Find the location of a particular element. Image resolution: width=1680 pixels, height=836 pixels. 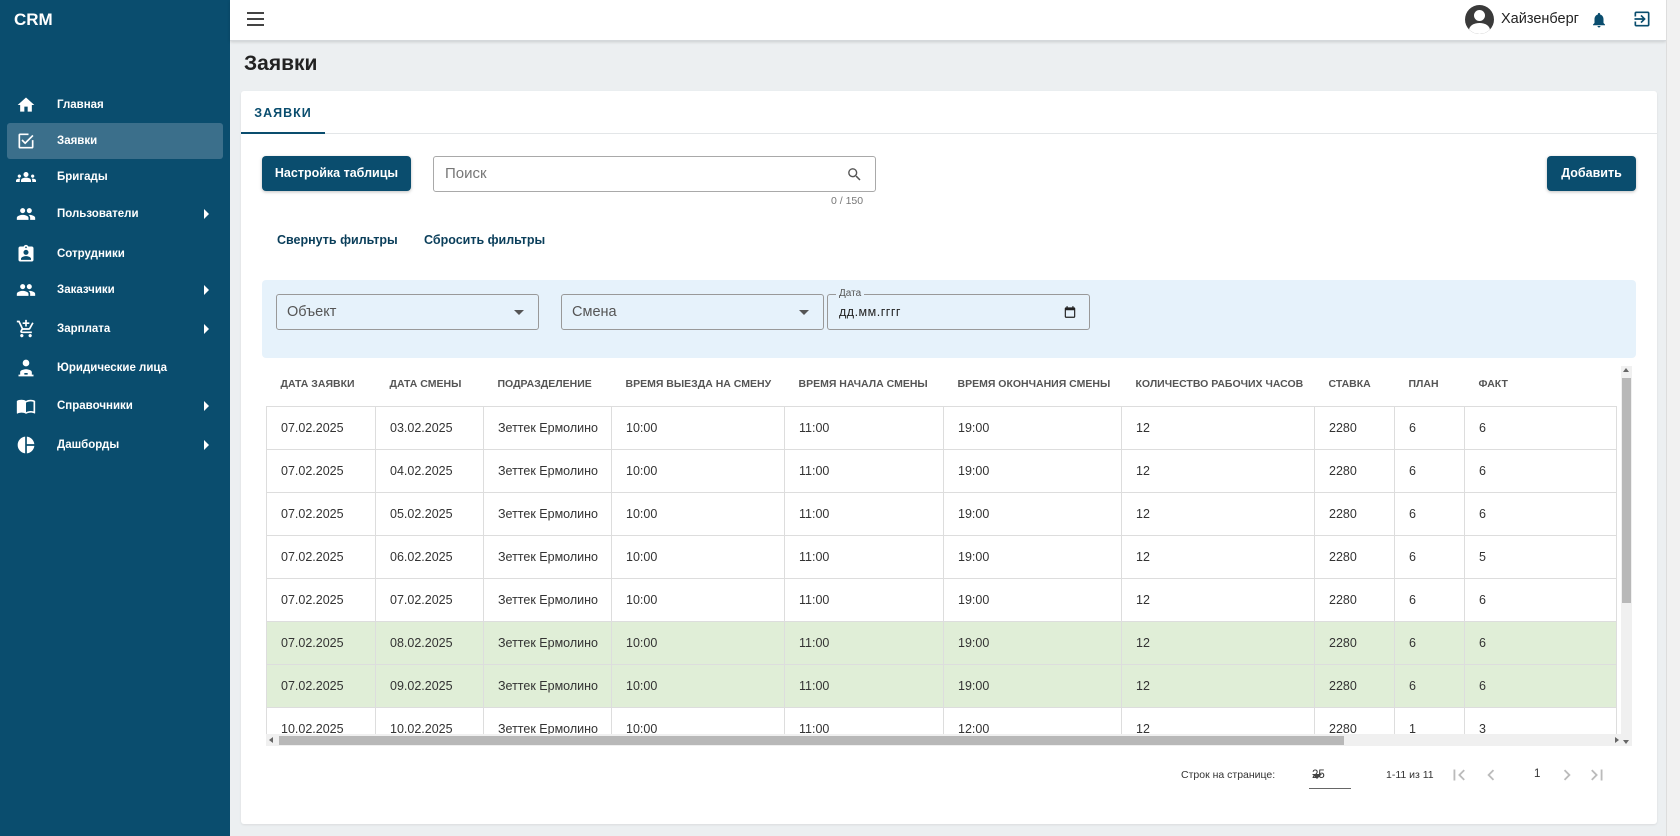

sidebar-item-salary: Зарплата is located at coordinates (115, 329).